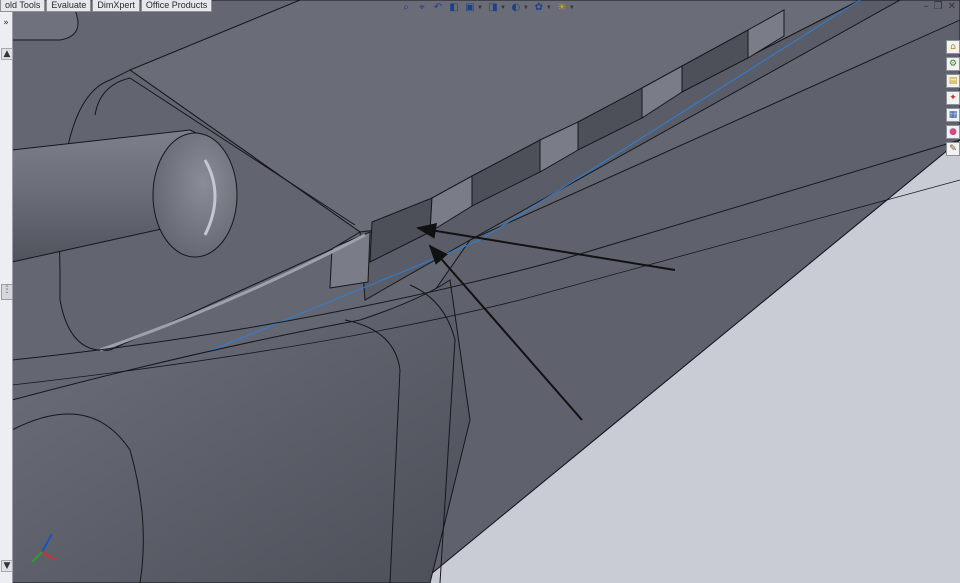 This screenshot has width=960, height=583. What do you see at coordinates (47, 543) in the screenshot?
I see `triad-z-axis` at bounding box center [47, 543].